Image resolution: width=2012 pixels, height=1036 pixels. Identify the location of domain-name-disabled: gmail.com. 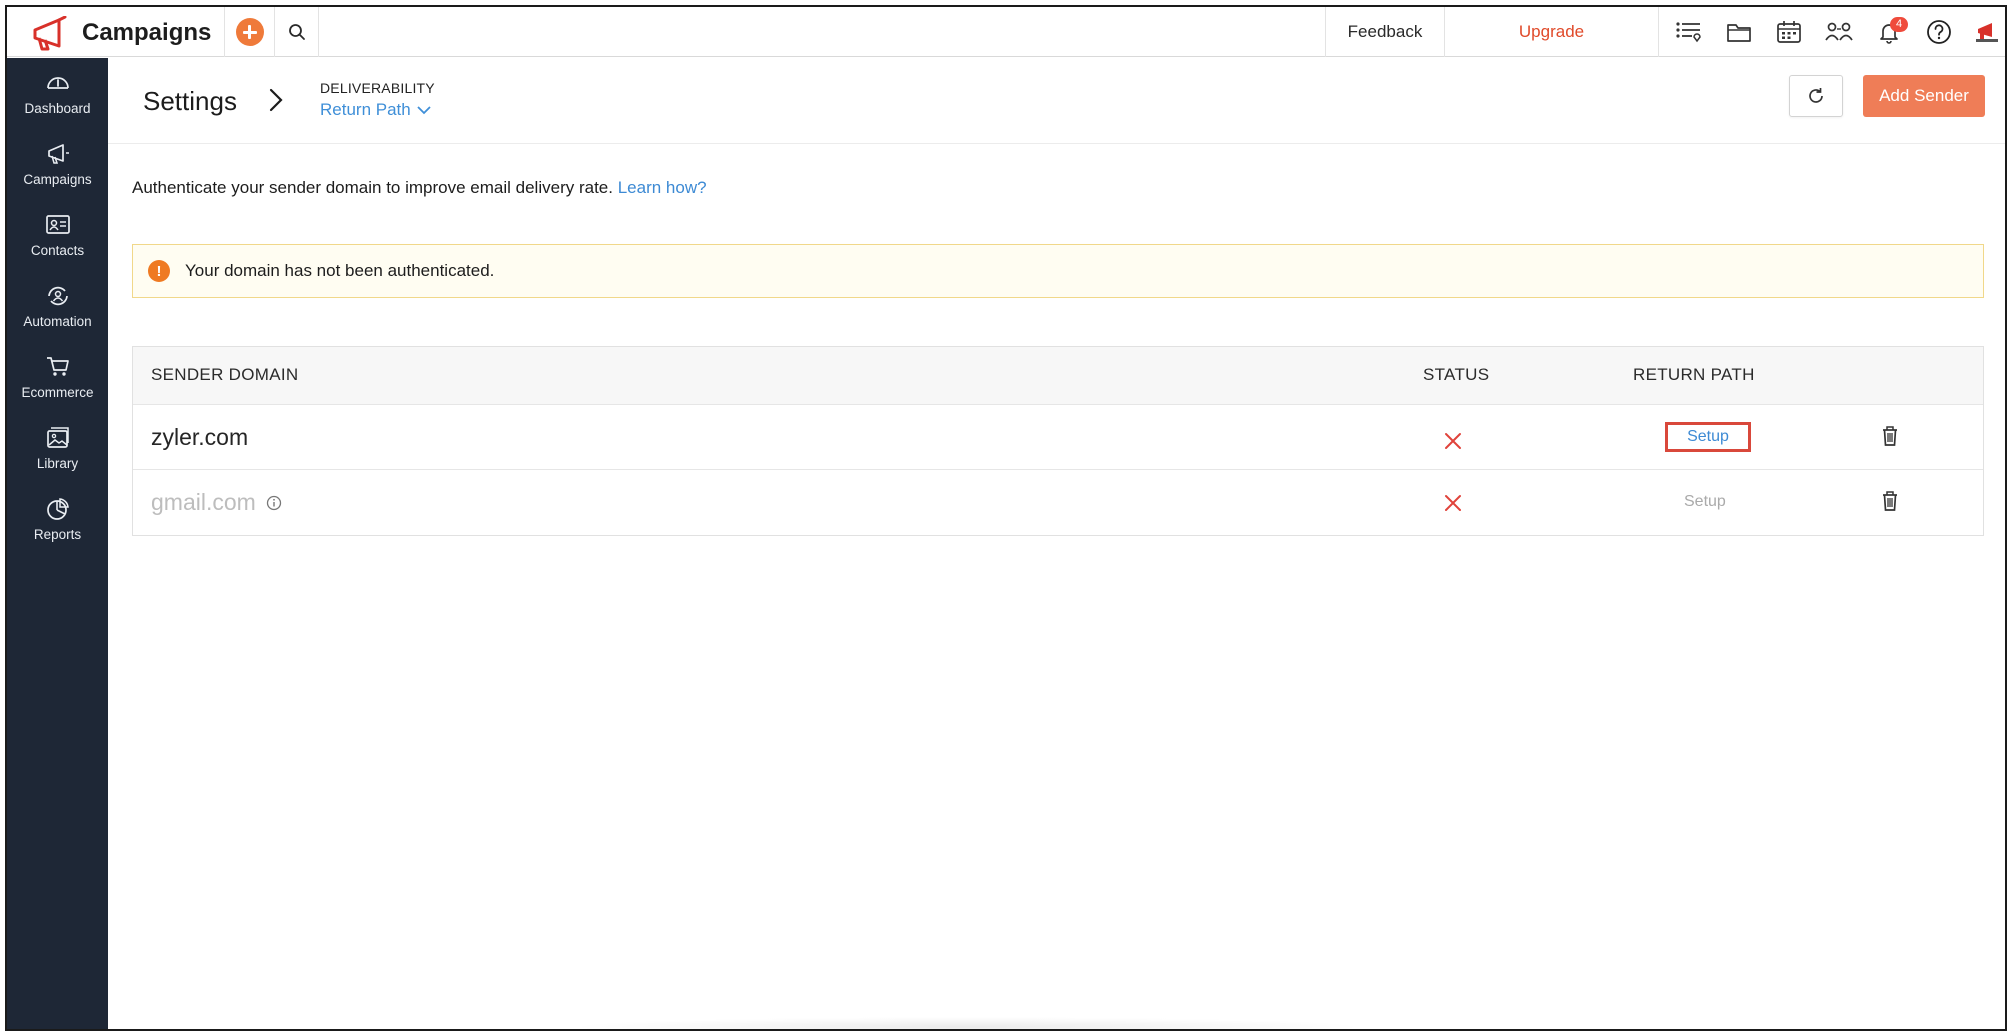
(216, 502).